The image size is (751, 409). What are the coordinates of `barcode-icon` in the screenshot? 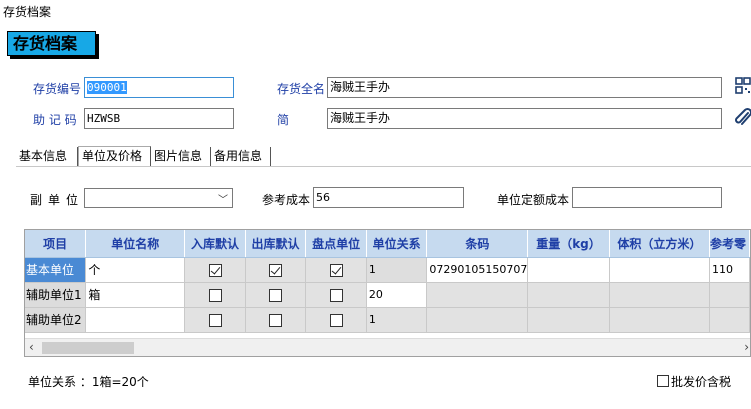 It's located at (743, 87).